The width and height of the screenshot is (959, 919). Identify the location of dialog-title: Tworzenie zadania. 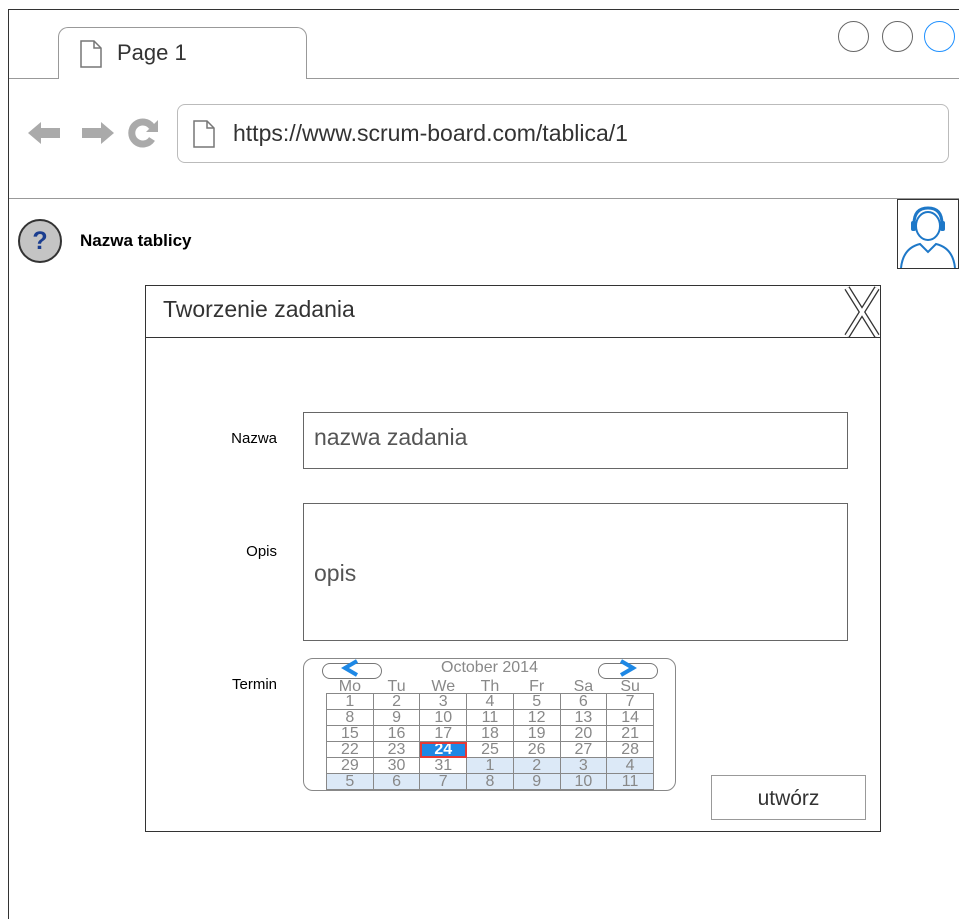
(259, 309).